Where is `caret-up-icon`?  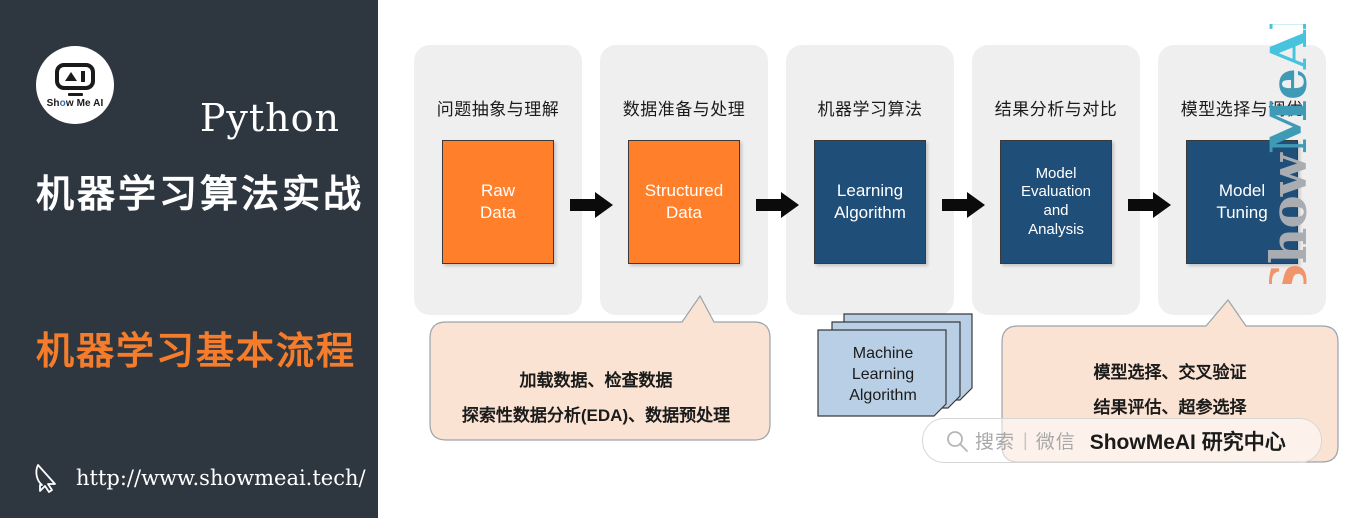 caret-up-icon is located at coordinates (71, 76).